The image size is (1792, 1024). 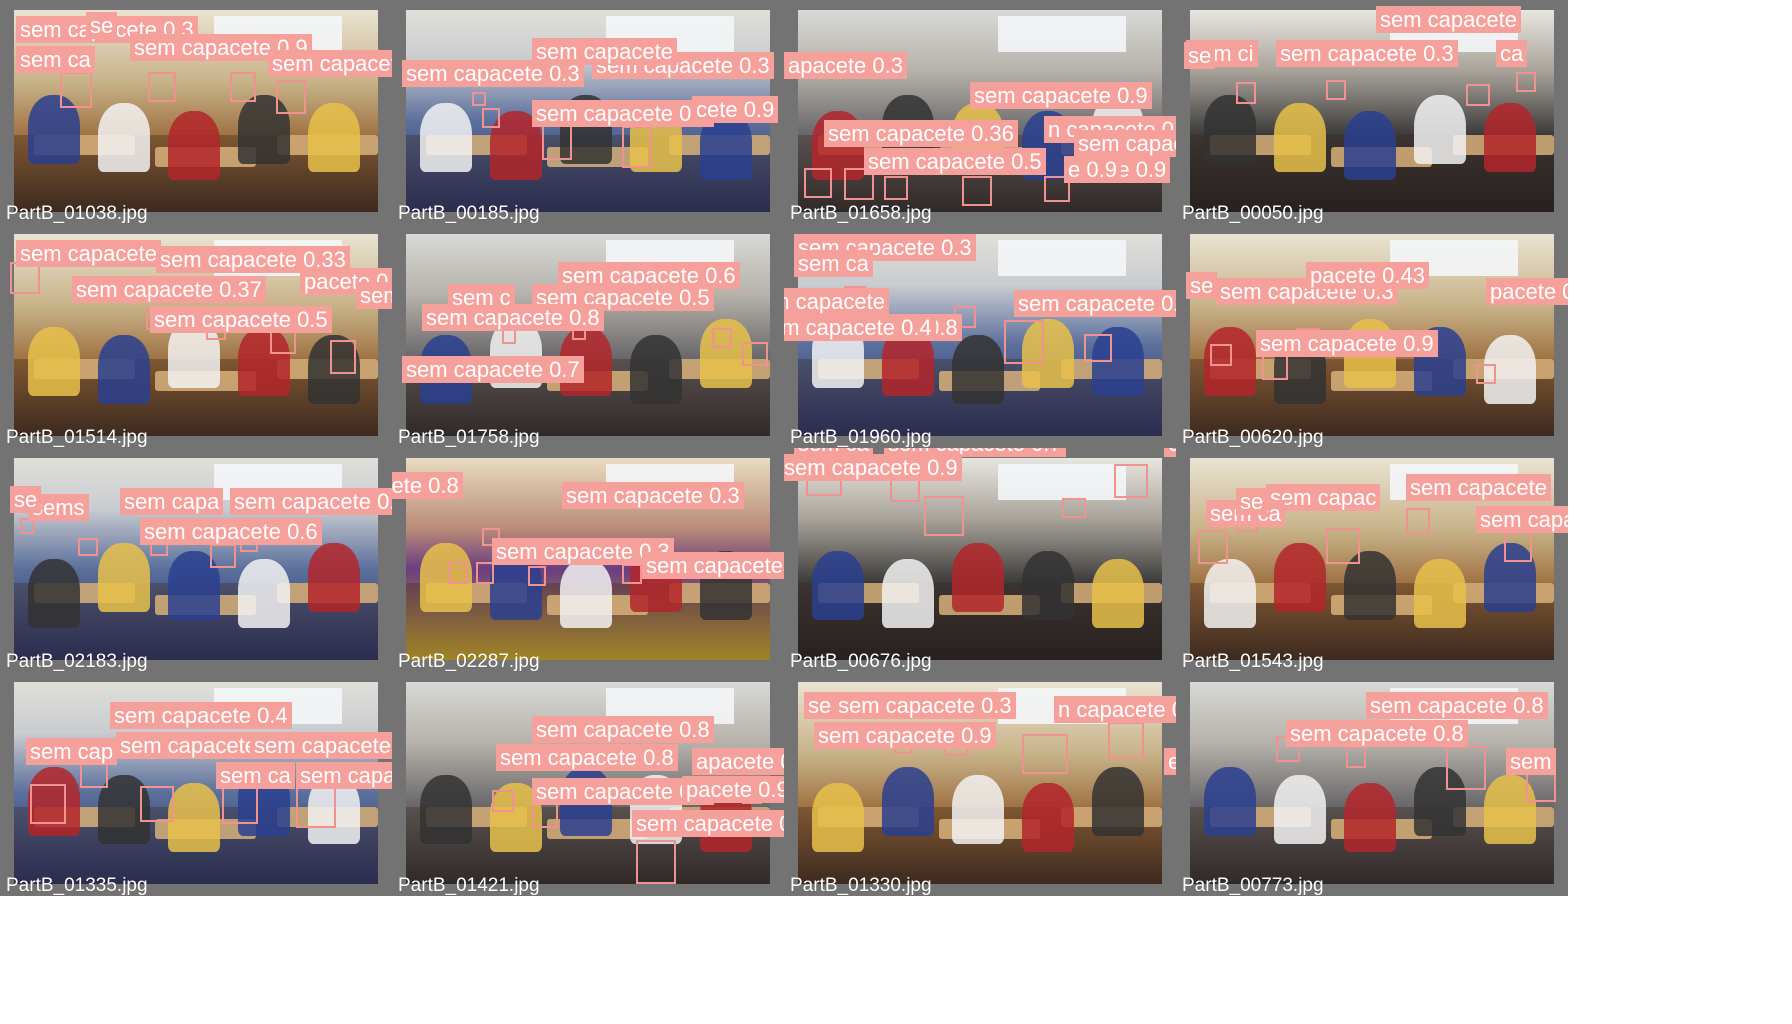 I want to click on detection-label: e 0.8, so click(x=1170, y=761).